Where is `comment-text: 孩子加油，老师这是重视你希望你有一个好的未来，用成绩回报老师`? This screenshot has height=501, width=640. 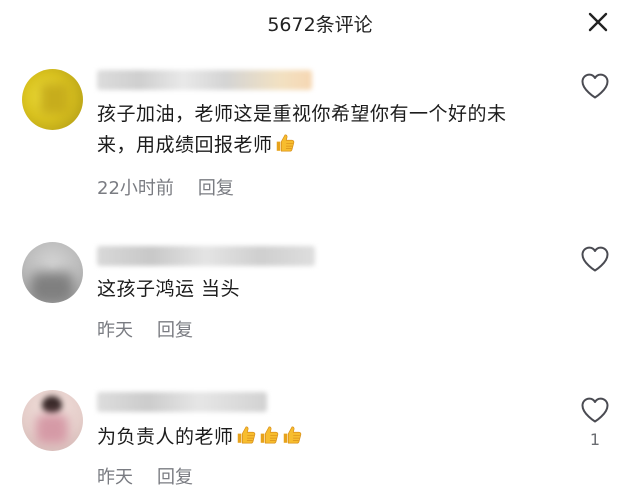
comment-text: 孩子加油，老师这是重视你希望你有一个好的未来，用成绩回报老师 is located at coordinates (317, 130).